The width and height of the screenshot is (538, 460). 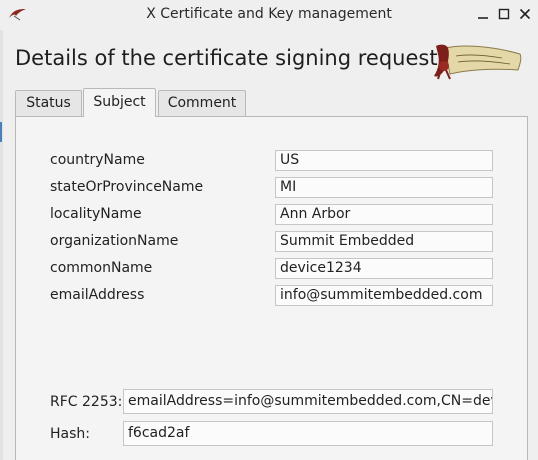 What do you see at coordinates (478, 62) in the screenshot?
I see `scroll-icon` at bounding box center [478, 62].